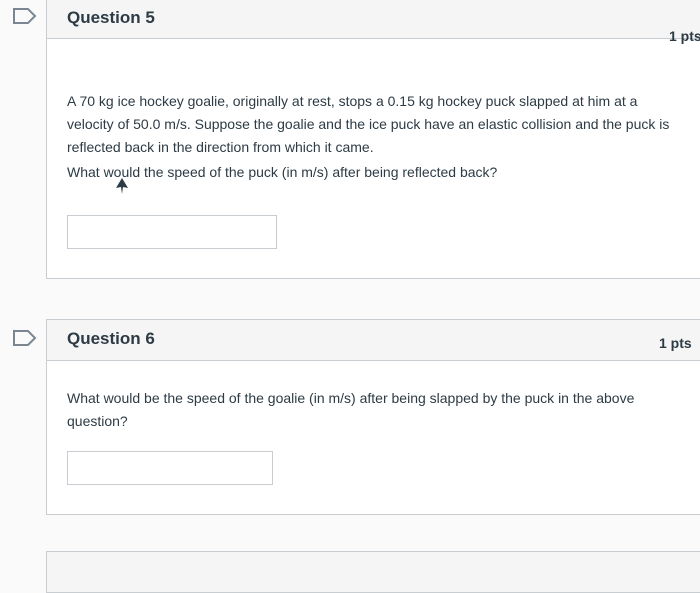 Image resolution: width=700 pixels, height=593 pixels. Describe the element at coordinates (373, 572) in the screenshot. I see `next-question-card` at that location.